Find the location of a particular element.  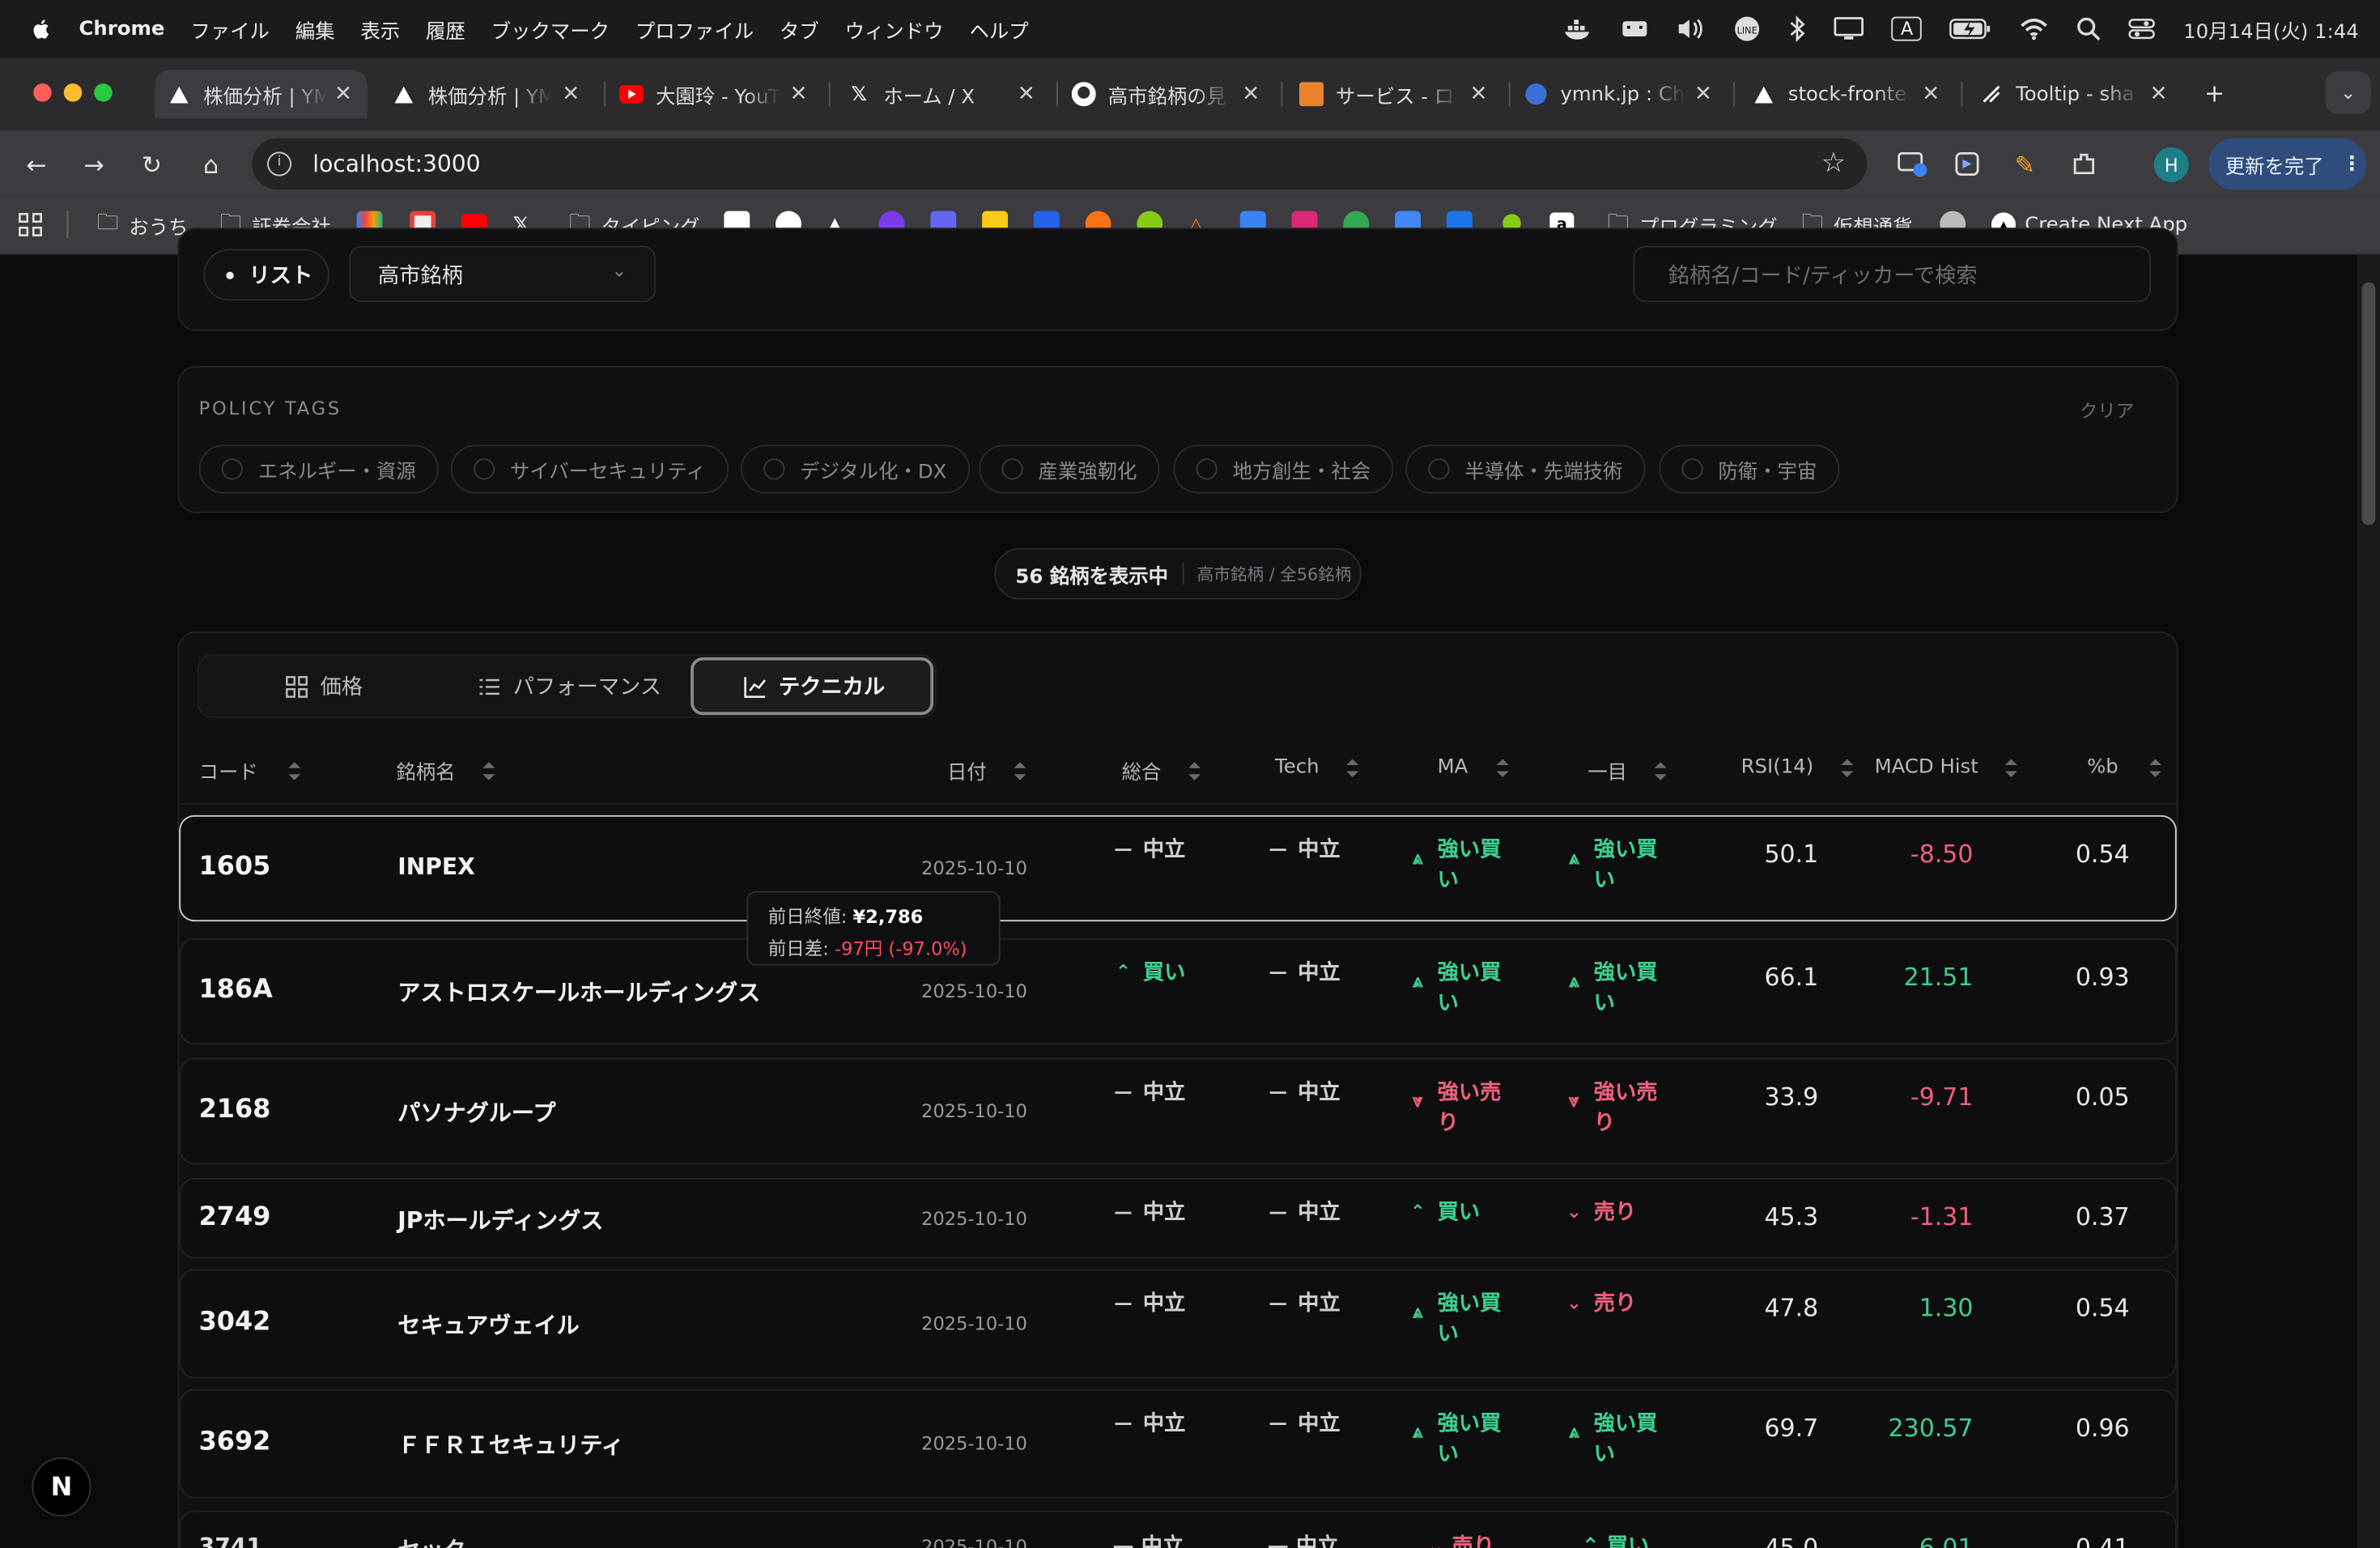

menu-view: 表示 is located at coordinates (380, 29).